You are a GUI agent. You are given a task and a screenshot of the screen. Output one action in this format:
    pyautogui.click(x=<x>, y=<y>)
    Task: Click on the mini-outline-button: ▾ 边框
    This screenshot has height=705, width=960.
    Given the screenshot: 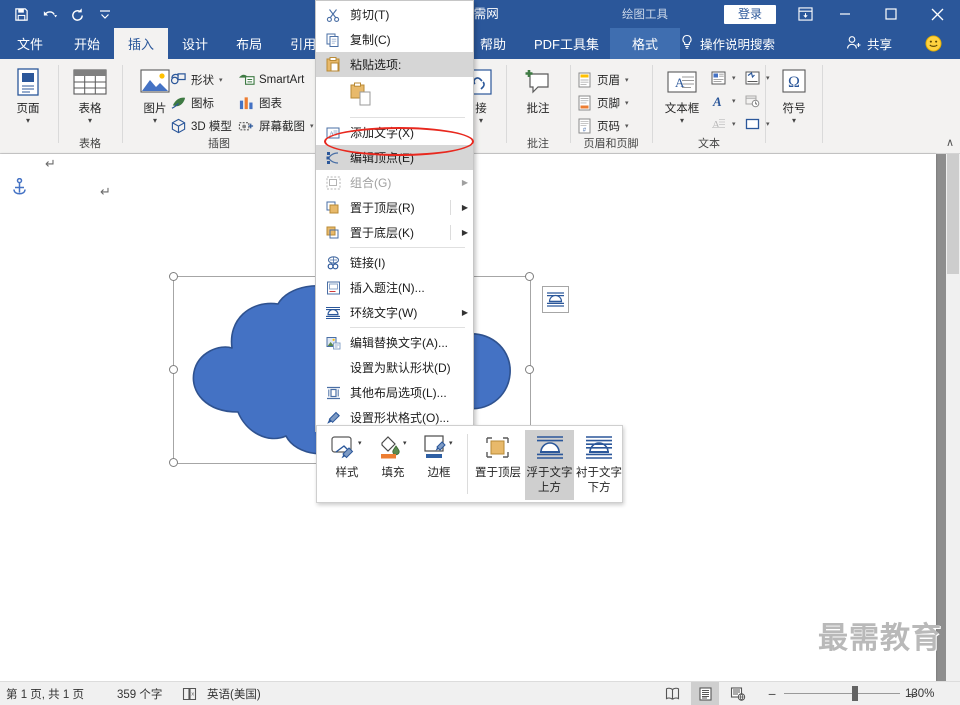 What is the action you would take?
    pyautogui.click(x=439, y=455)
    